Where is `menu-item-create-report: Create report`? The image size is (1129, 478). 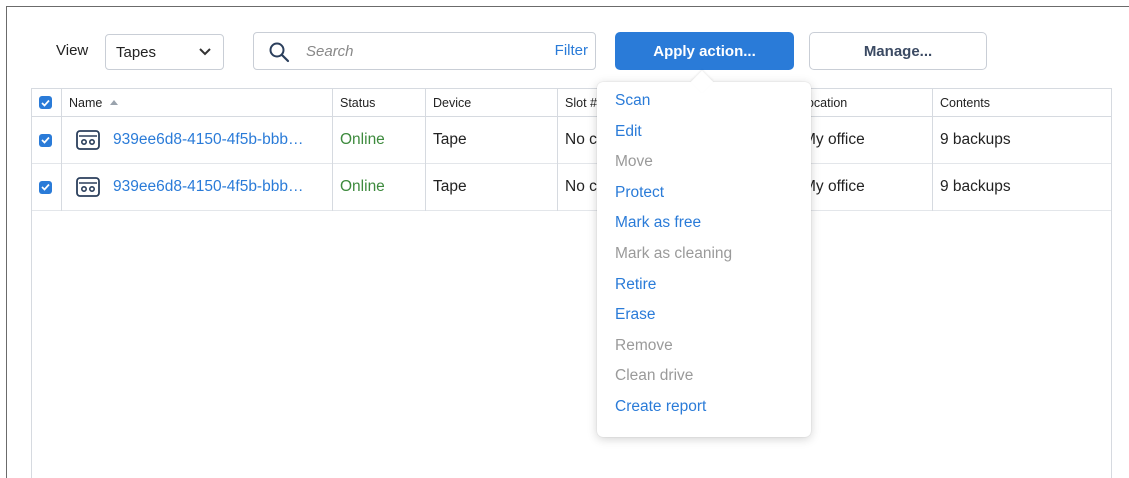
menu-item-create-report: Create report is located at coordinates (660, 407).